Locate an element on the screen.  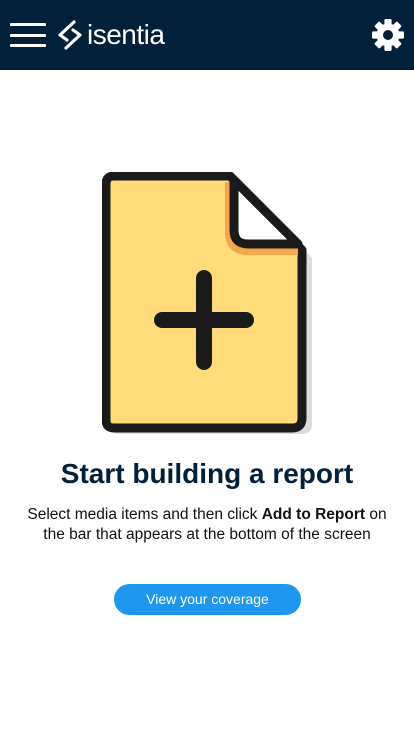
view-coverage-button: View your coverage is located at coordinates (207, 599).